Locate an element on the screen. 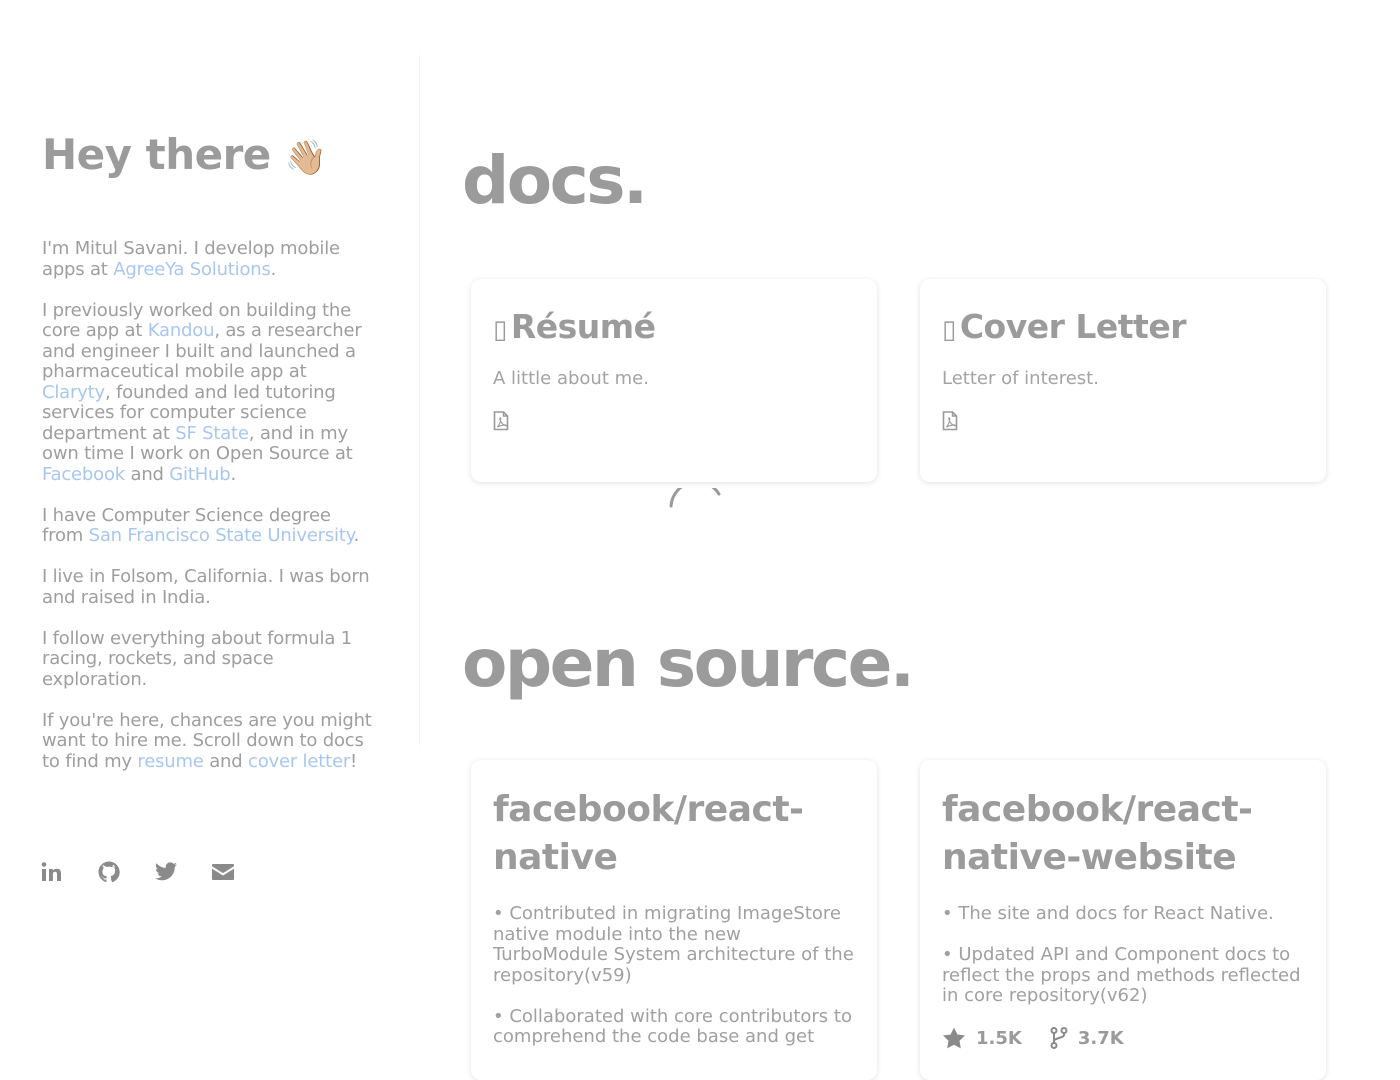 This screenshot has height=1080, width=1400. github-icon is located at coordinates (109, 872).